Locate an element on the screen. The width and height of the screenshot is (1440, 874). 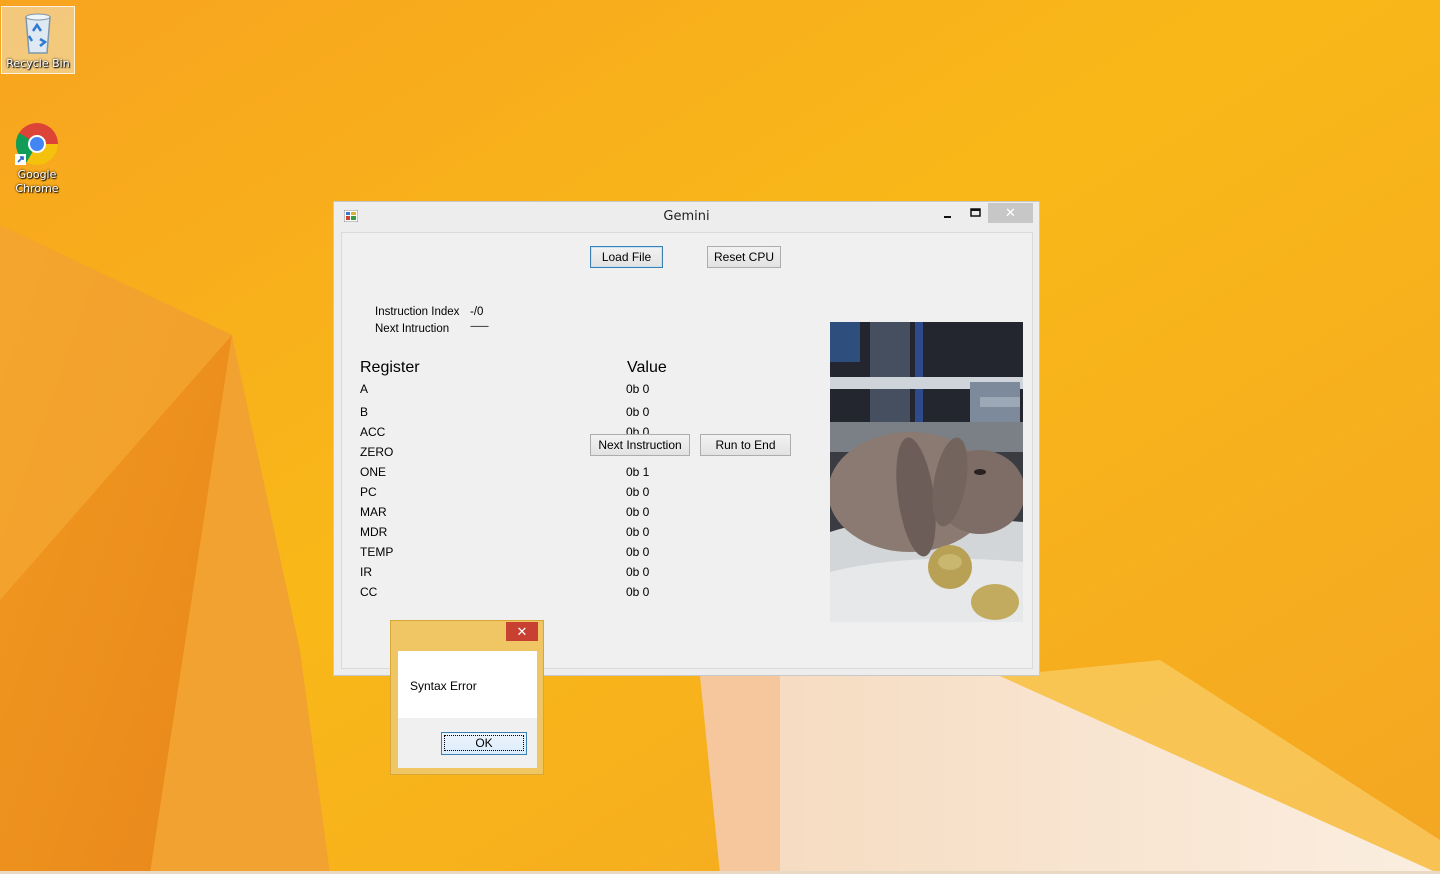
register-row: B 0b 0 is located at coordinates (510, 413).